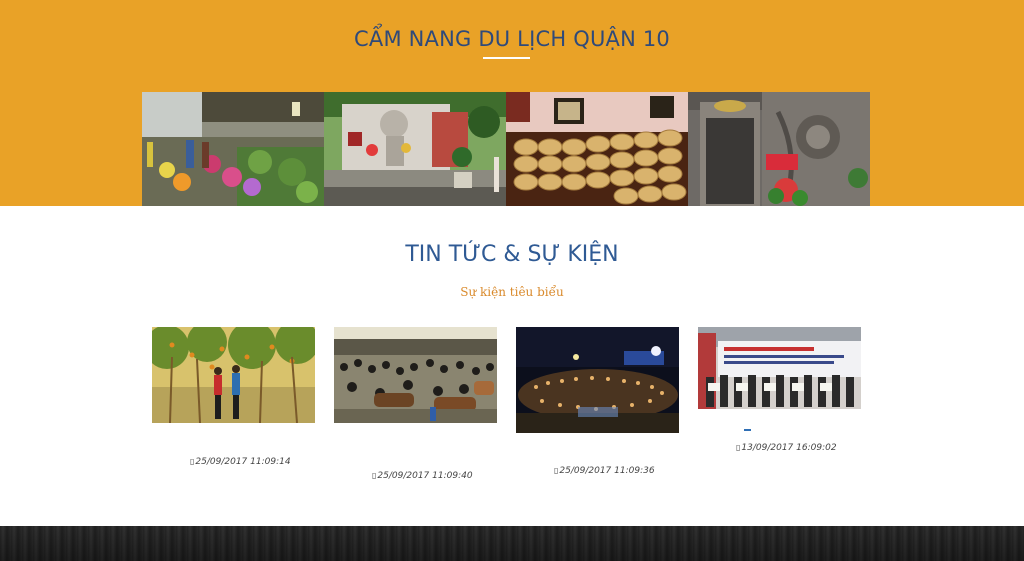  I want to click on baskets-storehouse-photo, so click(597, 149).